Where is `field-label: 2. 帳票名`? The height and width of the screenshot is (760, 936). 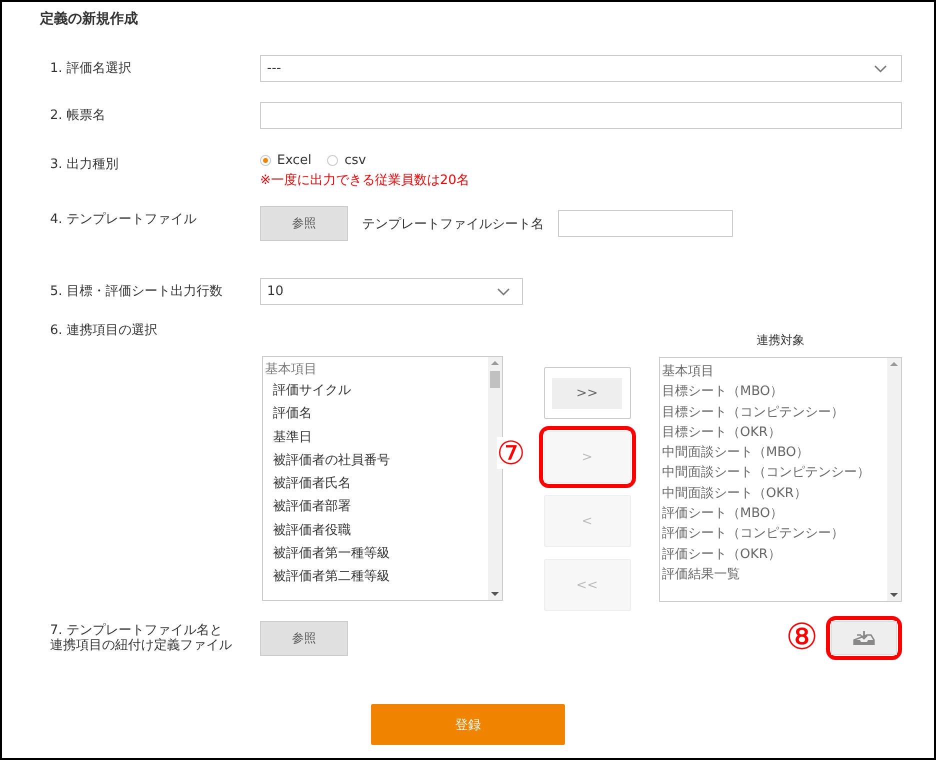 field-label: 2. 帳票名 is located at coordinates (78, 115).